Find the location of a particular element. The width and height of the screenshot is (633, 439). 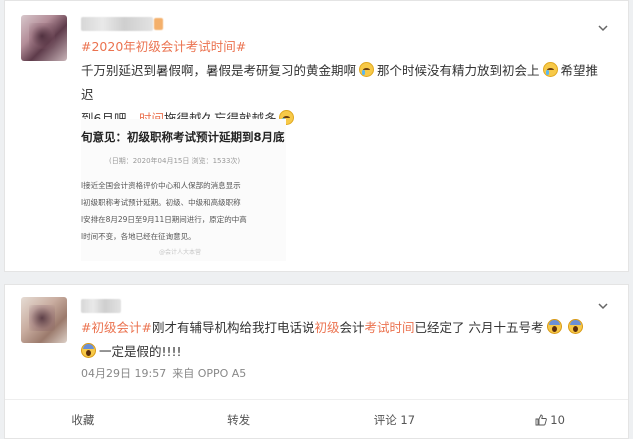

comment-button: 评论 17 is located at coordinates (395, 419).